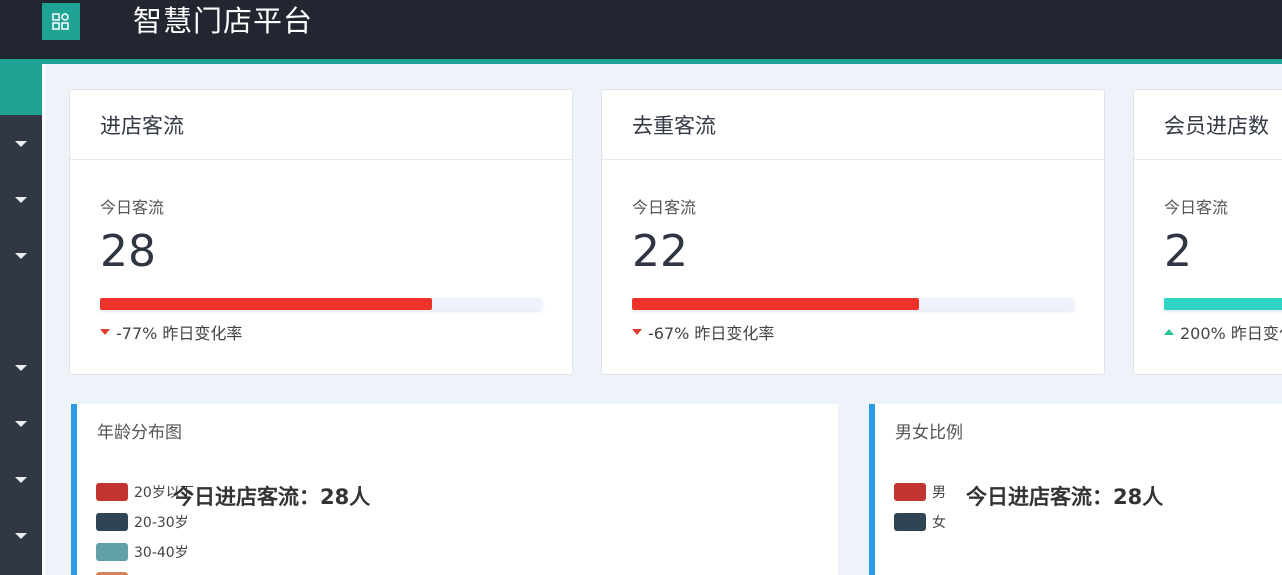 This screenshot has height=575, width=1282. I want to click on gender-ratio-panel: 男女比例 男 女 今日进店客流：28人, so click(1075, 489).